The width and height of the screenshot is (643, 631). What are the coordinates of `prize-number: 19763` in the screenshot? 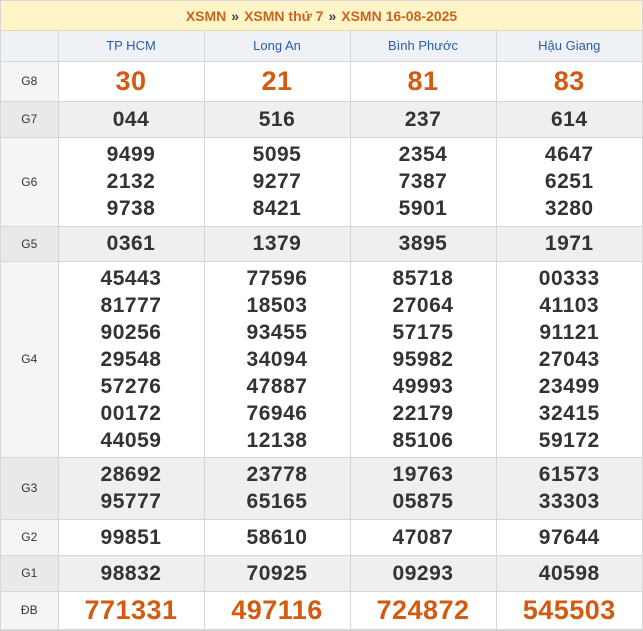 It's located at (423, 474).